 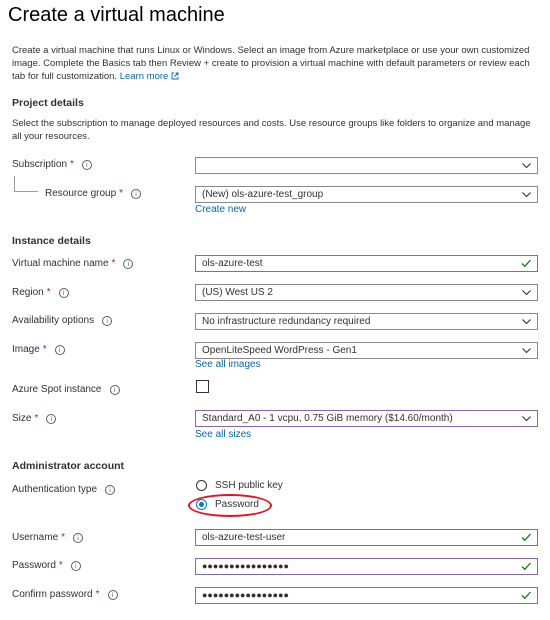 I want to click on password-input: ●●●●●●●●●●●●●●●●, so click(x=366, y=566).